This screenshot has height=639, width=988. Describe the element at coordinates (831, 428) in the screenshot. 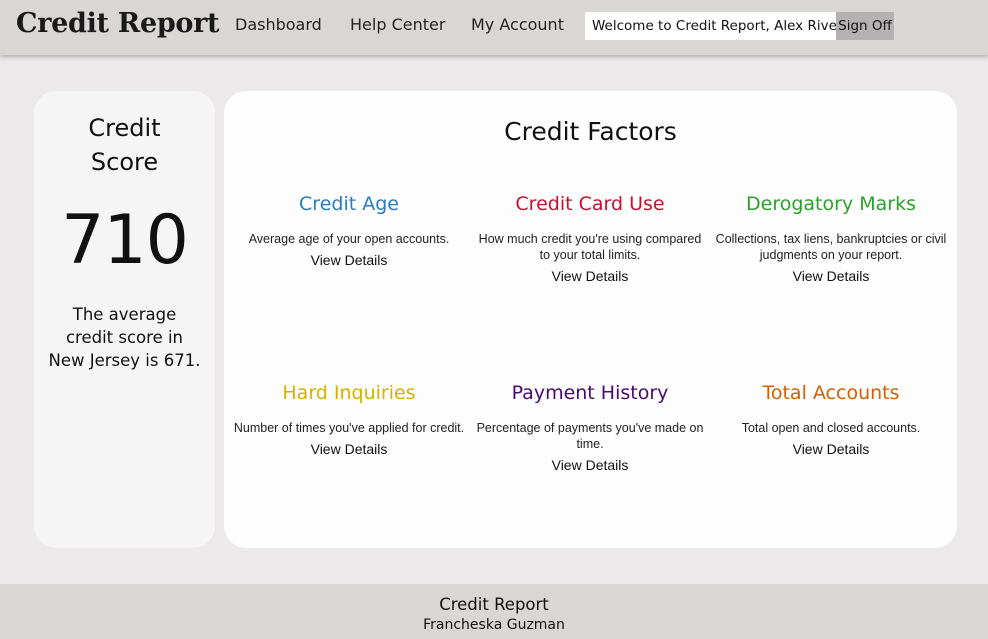

I see `factor-description: Total open and closed accounts.` at that location.